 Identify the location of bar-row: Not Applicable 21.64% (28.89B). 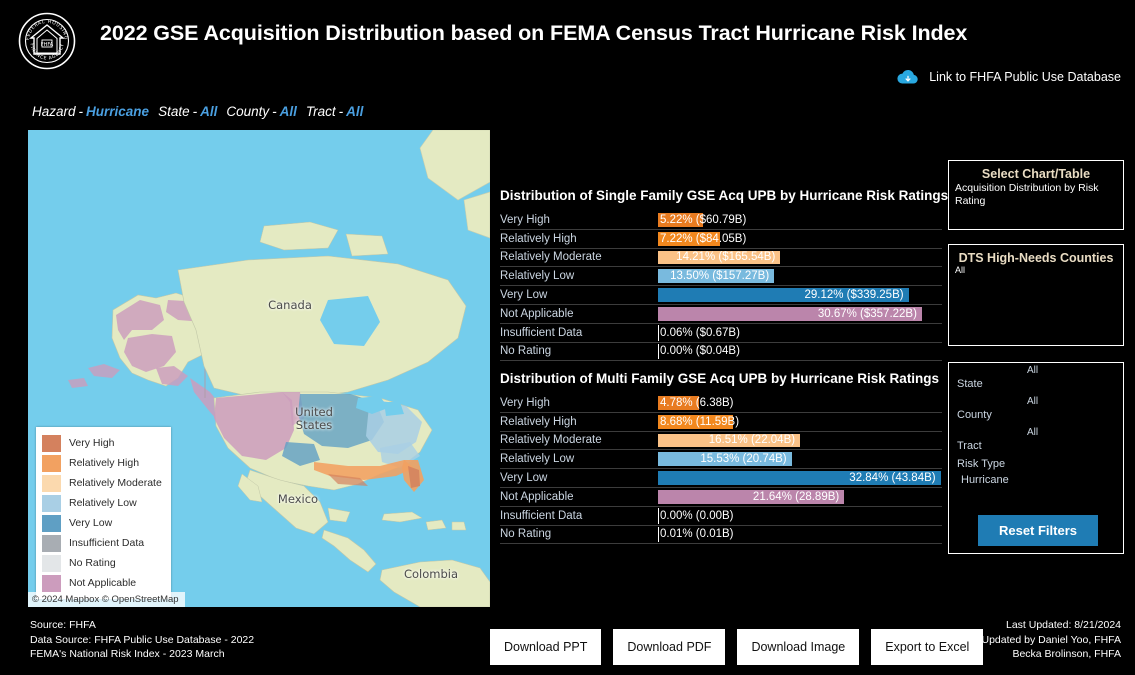
(721, 497).